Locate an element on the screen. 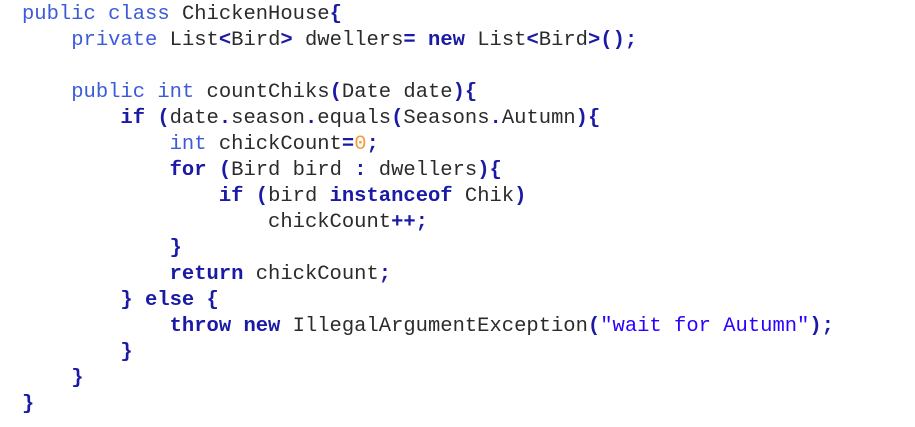 The height and width of the screenshot is (427, 915). code-token: return is located at coordinates (212, 274).